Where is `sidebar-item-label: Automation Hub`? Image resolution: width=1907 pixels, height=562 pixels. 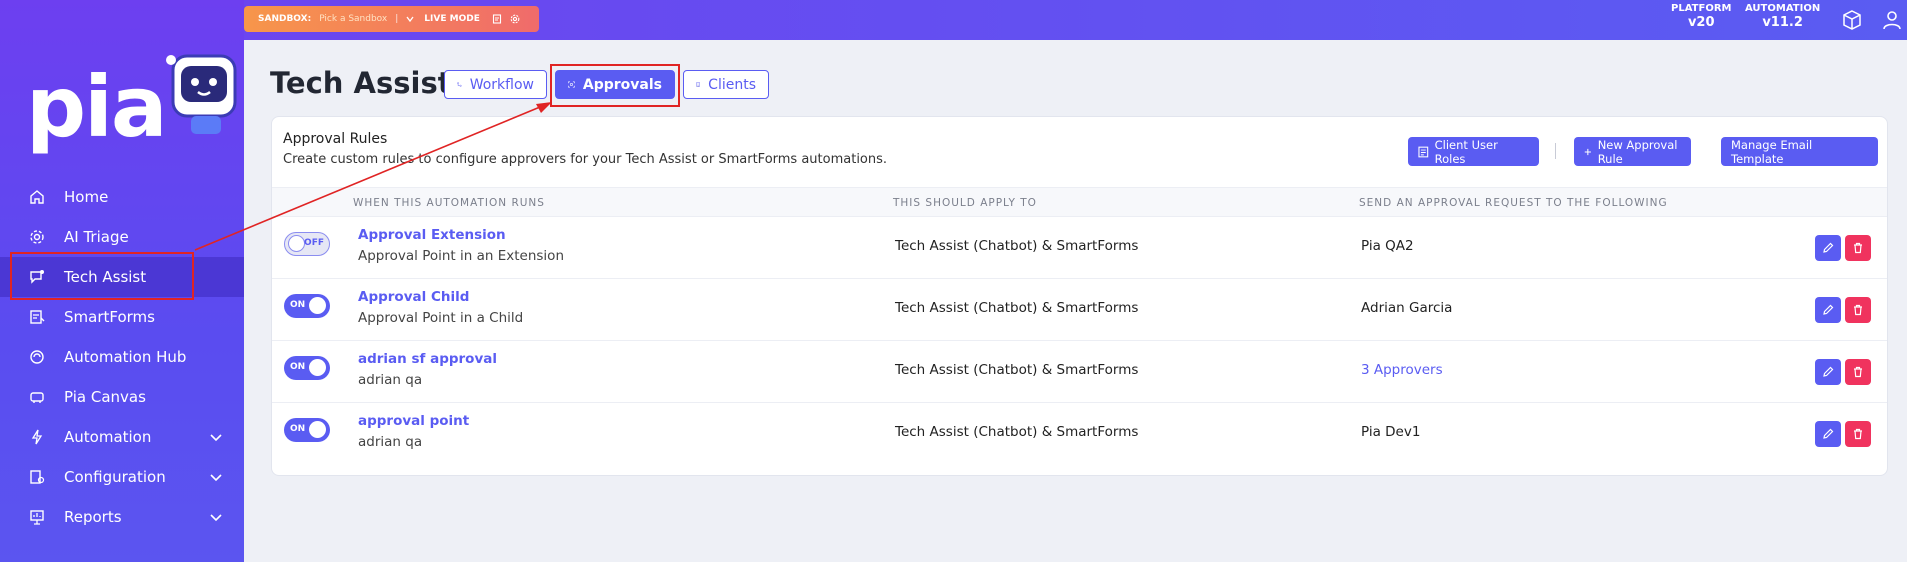 sidebar-item-label: Automation Hub is located at coordinates (125, 357).